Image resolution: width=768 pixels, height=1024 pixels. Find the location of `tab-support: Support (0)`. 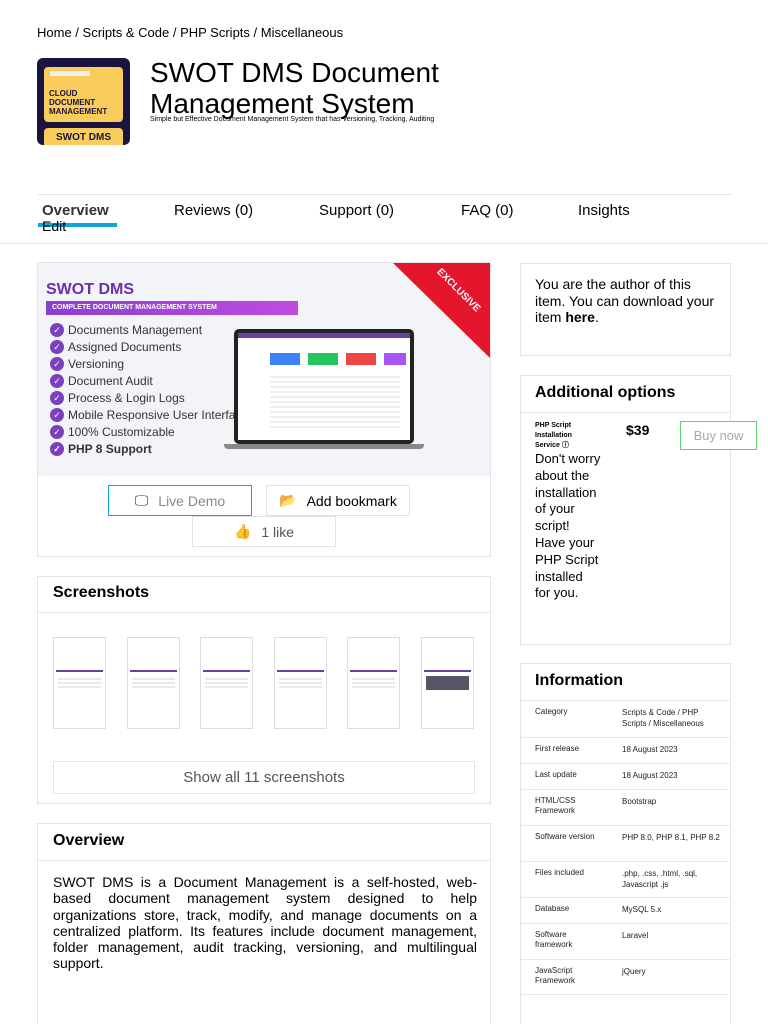

tab-support: Support (0) is located at coordinates (356, 210).